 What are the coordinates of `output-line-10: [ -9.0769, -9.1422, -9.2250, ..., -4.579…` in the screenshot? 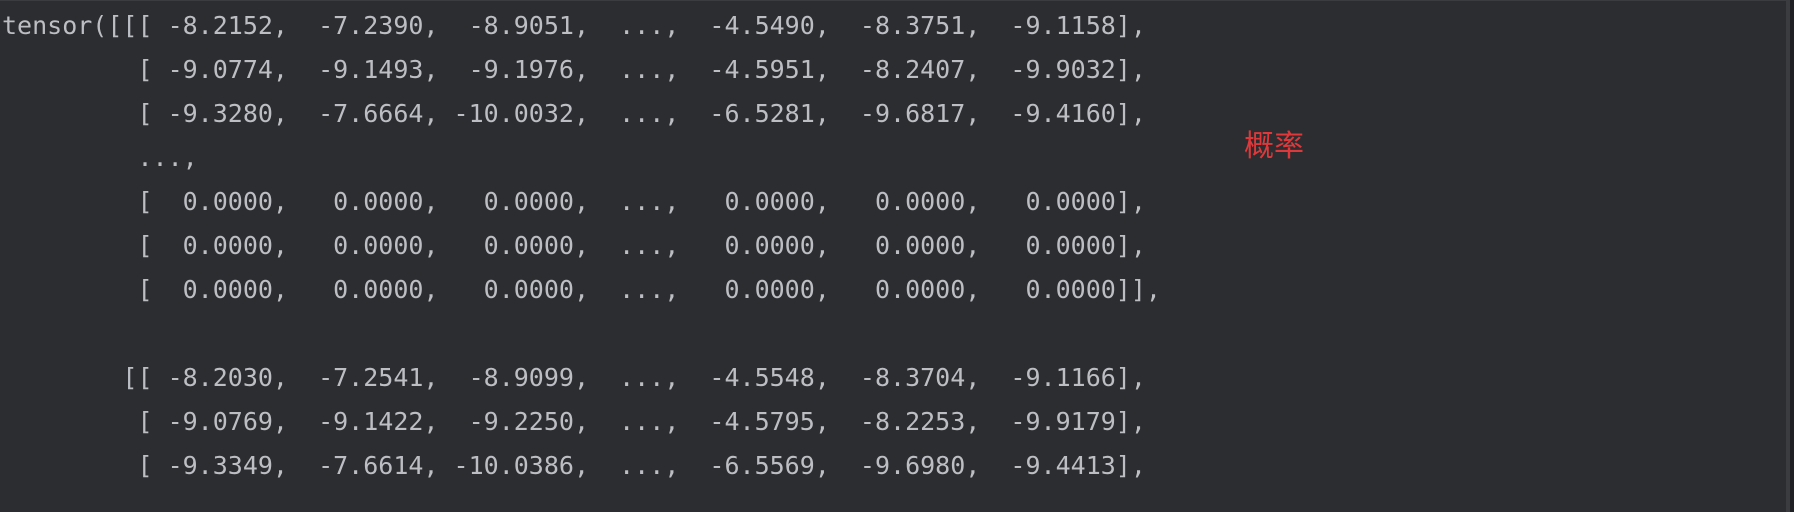 It's located at (574, 421).